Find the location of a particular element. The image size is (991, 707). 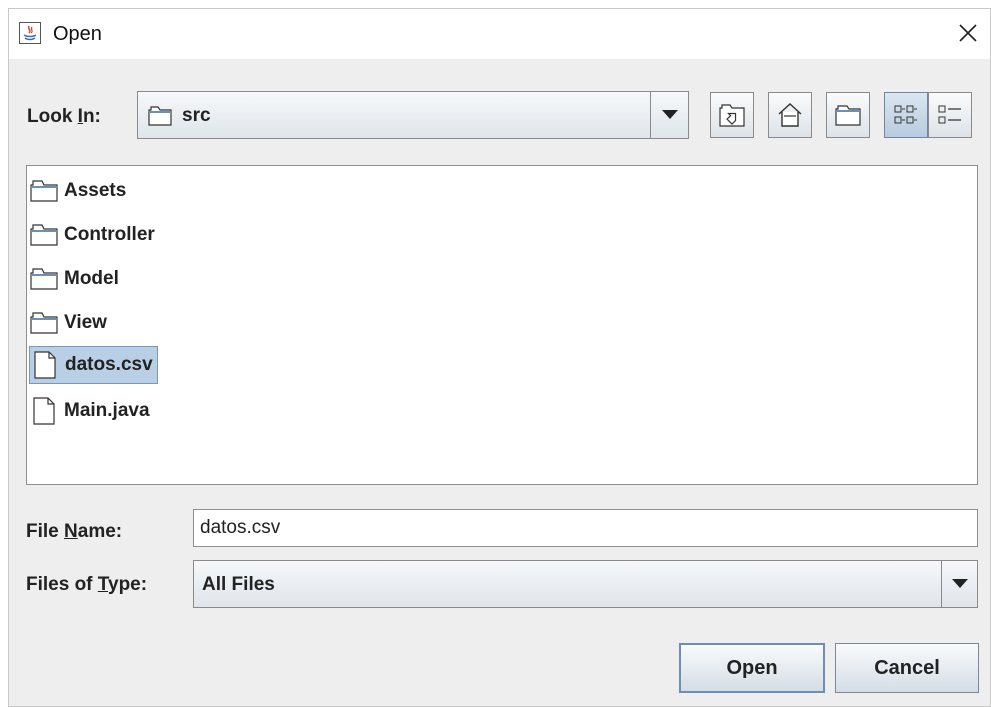

file-type-label: Files of Type: is located at coordinates (87, 584).